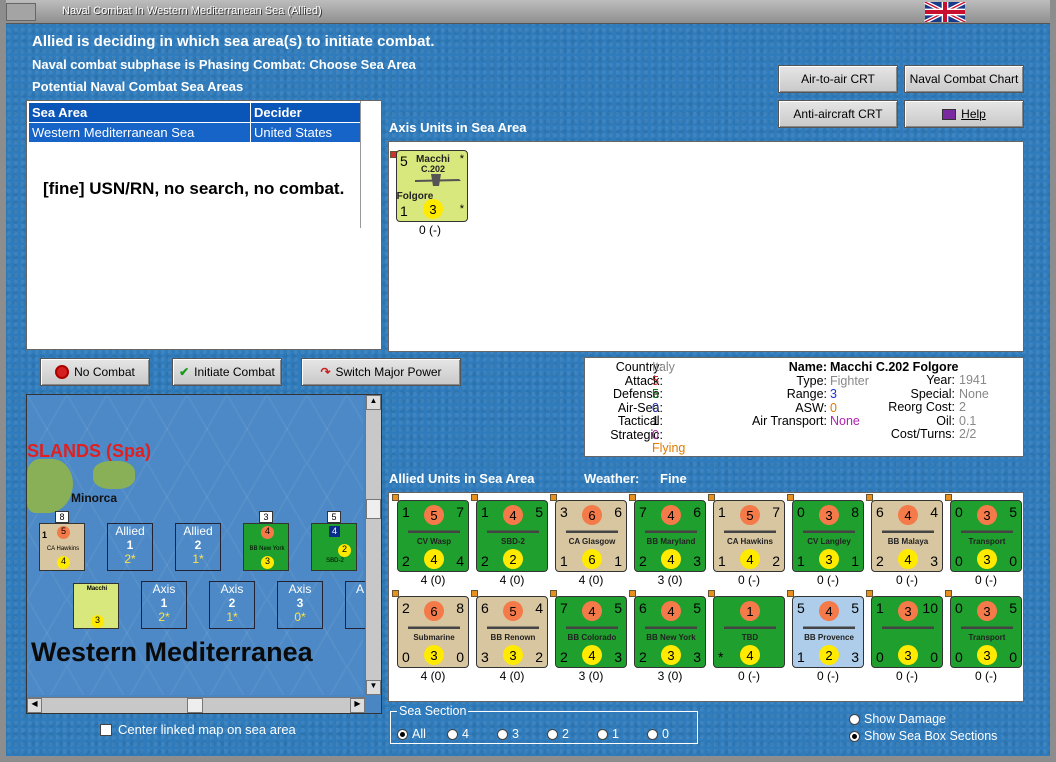  What do you see at coordinates (591, 632) in the screenshot?
I see `allied-unit: 7 5 4 BB Colorado 2 3 4` at bounding box center [591, 632].